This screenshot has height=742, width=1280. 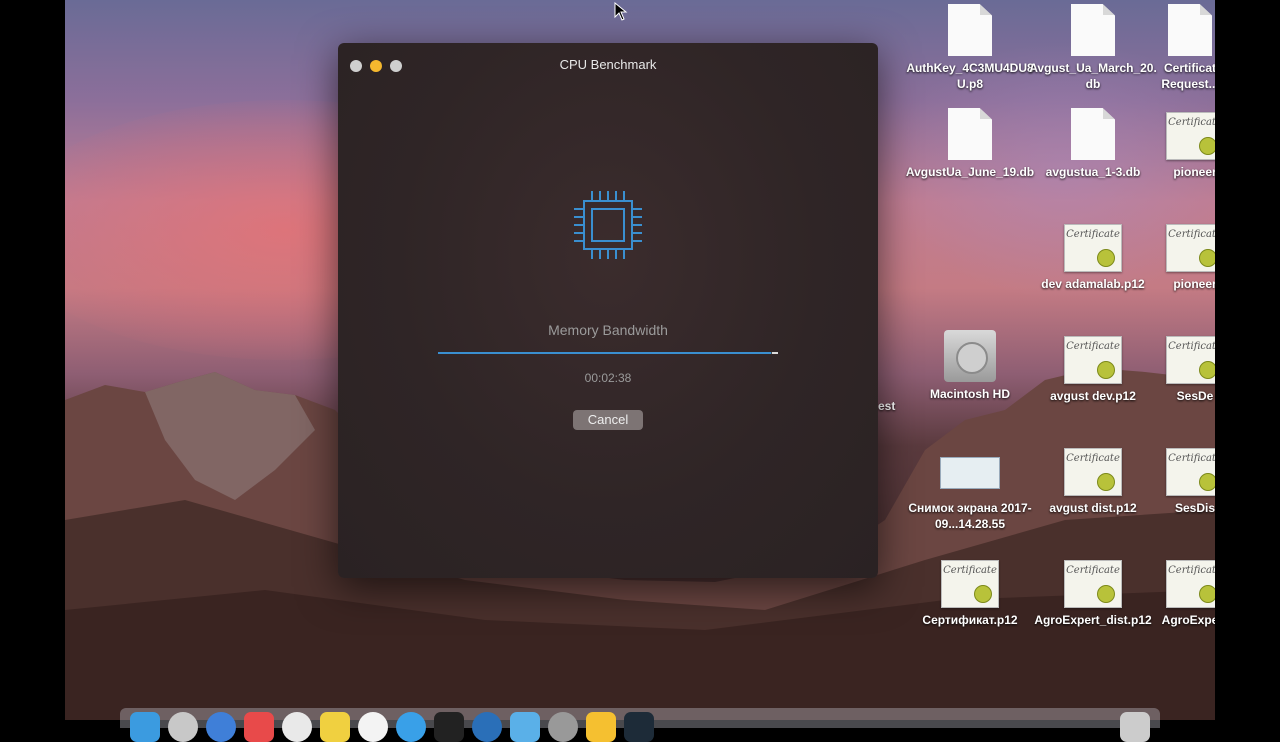 I want to click on benchmark-progress-bar, so click(x=608, y=353).